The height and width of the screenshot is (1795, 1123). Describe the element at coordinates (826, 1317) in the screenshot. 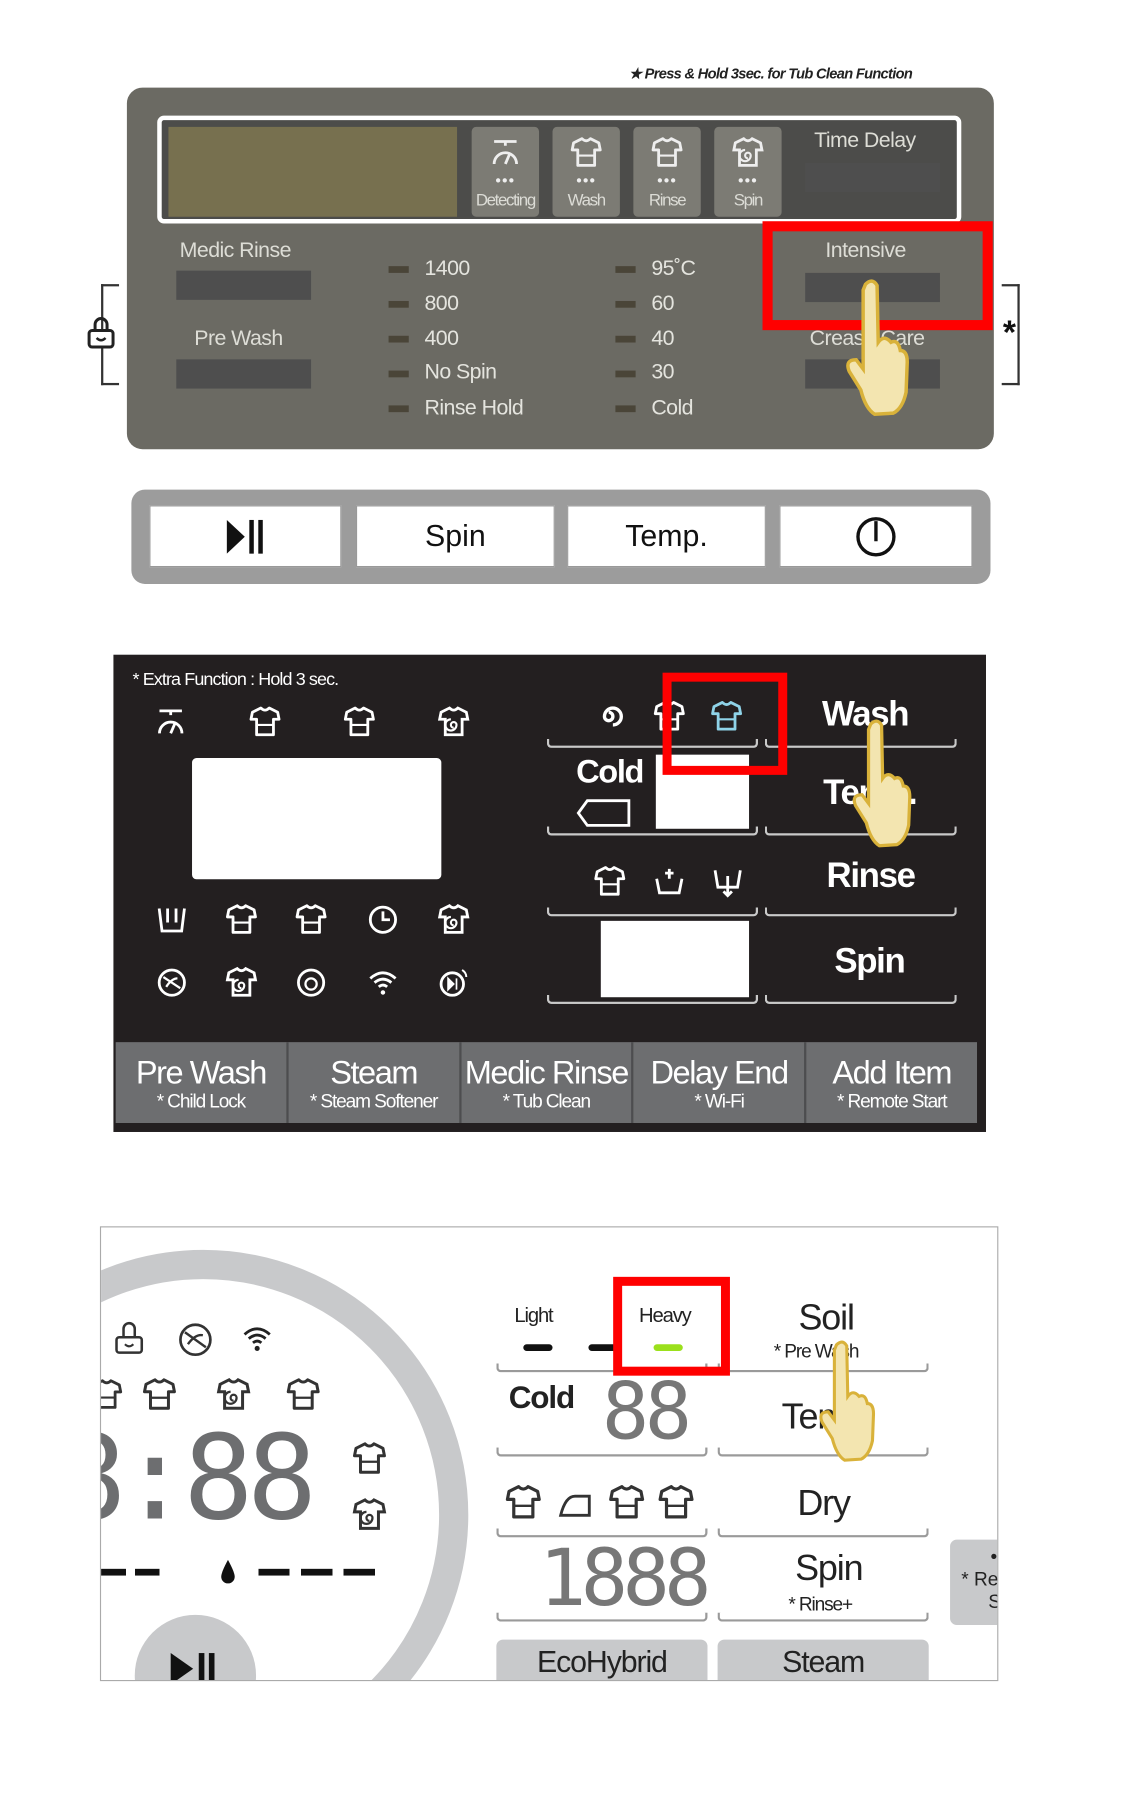

I see `soil-label: Soil` at that location.